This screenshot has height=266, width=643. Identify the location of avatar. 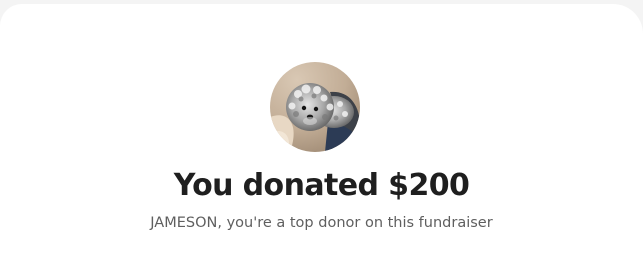
(315, 107).